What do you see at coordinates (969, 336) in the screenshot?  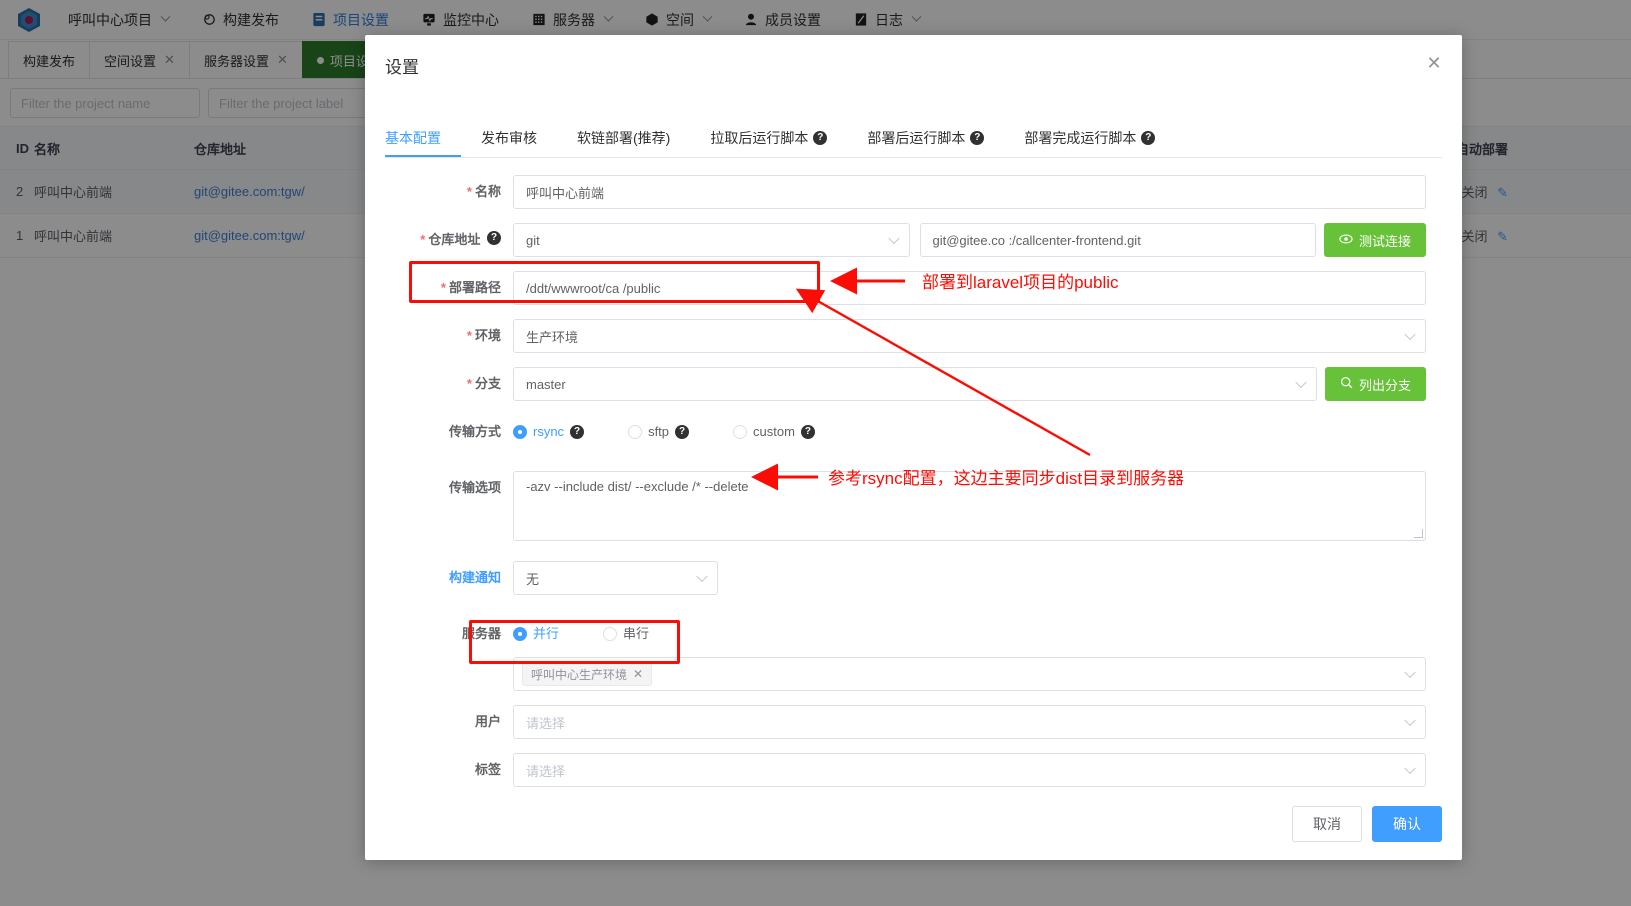 I see `environment-select: 生产环境` at bounding box center [969, 336].